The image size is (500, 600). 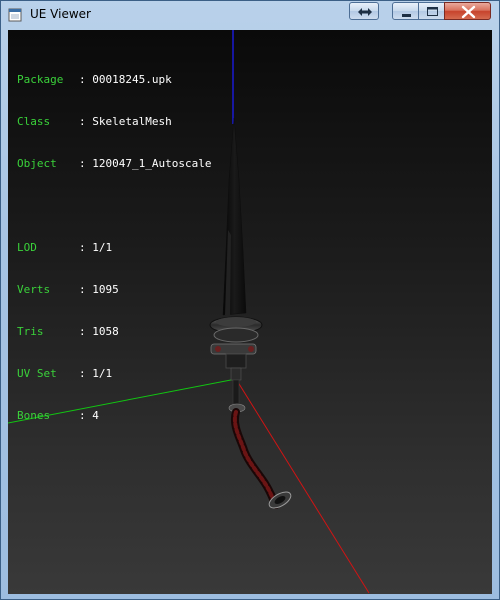 I want to click on double-arrow-icon, so click(x=365, y=12).